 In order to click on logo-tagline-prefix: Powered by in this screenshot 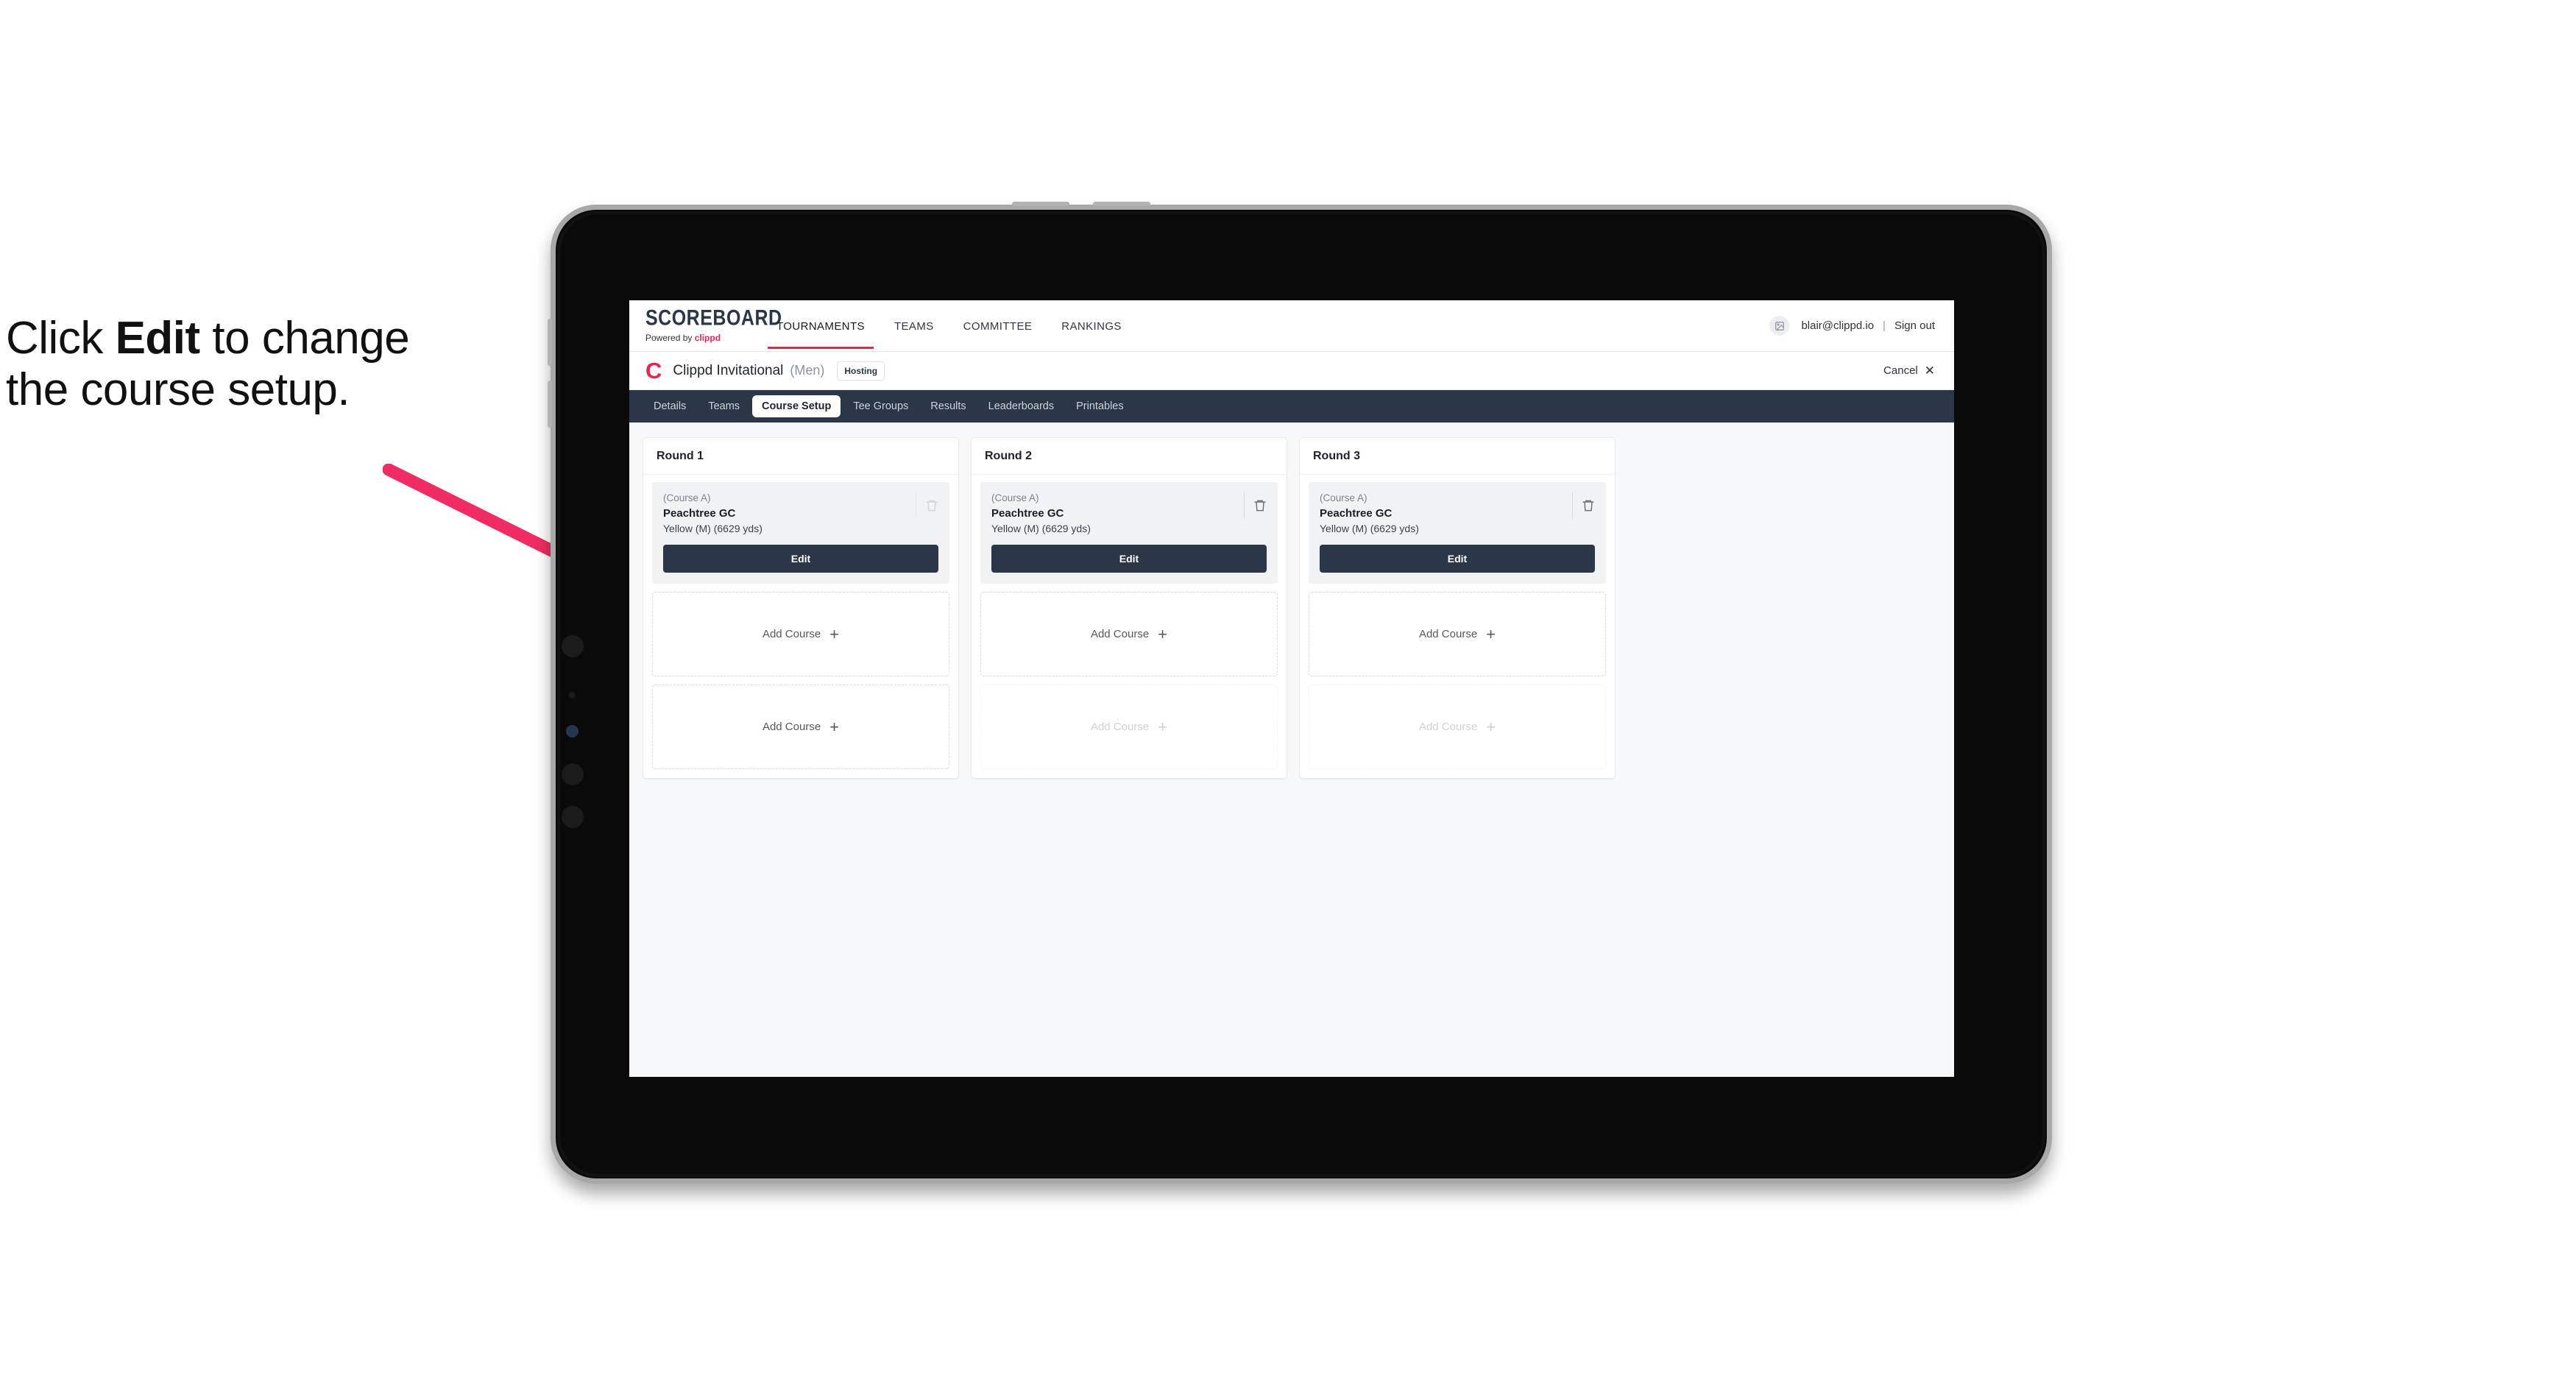, I will do `click(670, 337)`.